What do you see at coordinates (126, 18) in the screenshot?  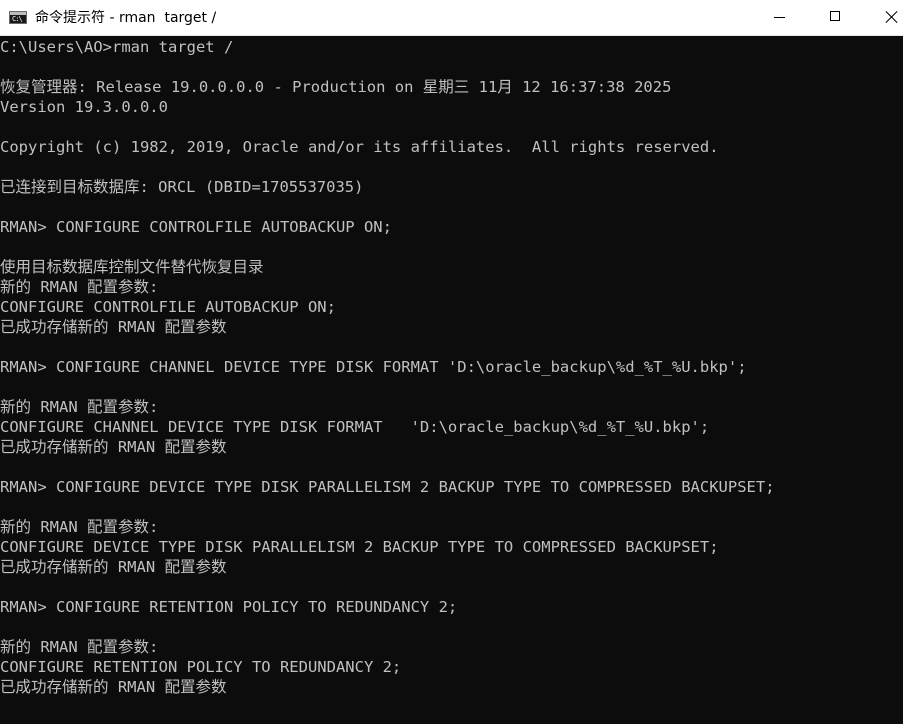 I see `window-title: 命令提示符 - rman target /` at bounding box center [126, 18].